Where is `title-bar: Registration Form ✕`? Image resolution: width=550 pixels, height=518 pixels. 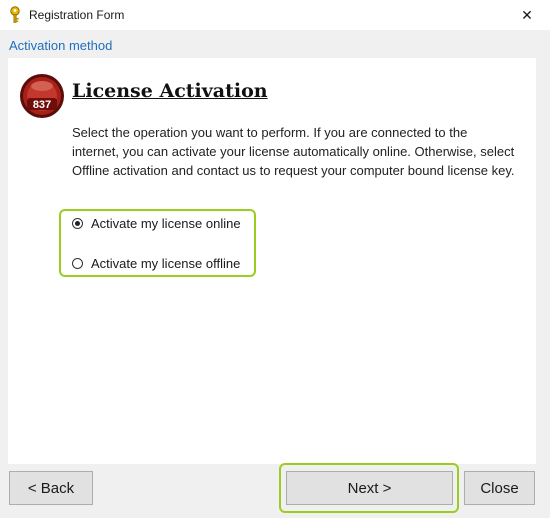 title-bar: Registration Form ✕ is located at coordinates (275, 15).